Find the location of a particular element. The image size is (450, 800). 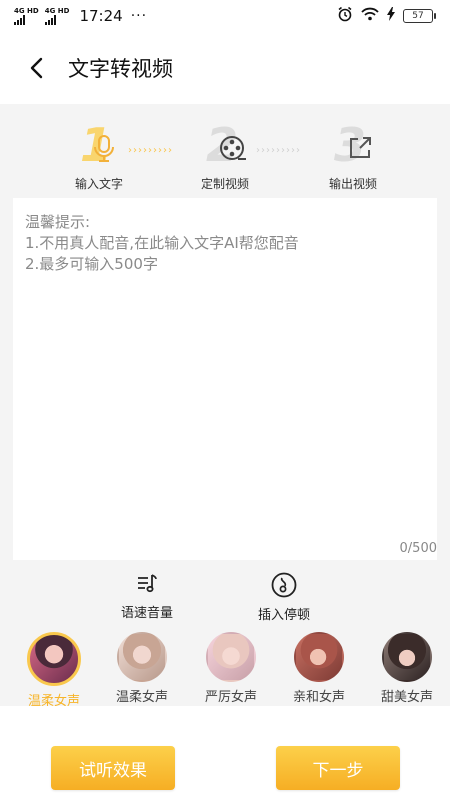

back-button is located at coordinates (36, 68).